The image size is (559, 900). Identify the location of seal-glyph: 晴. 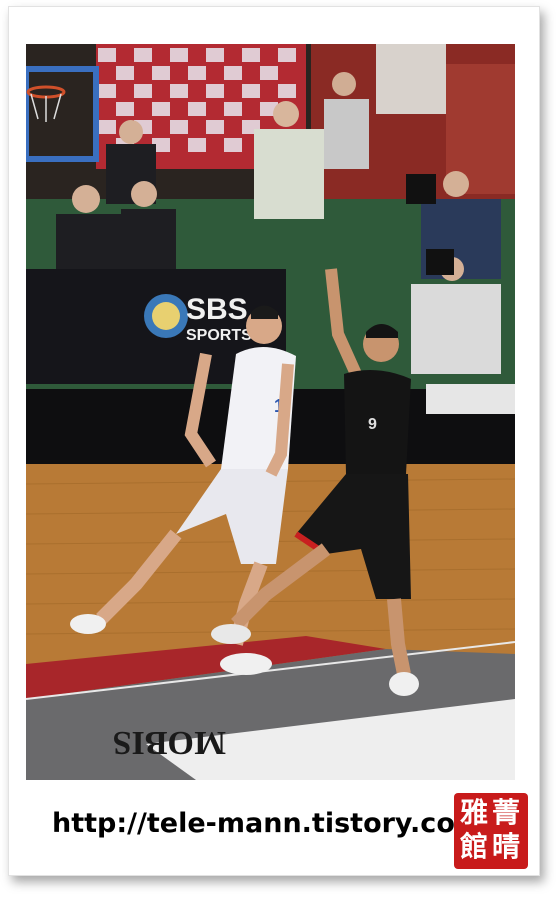
(506, 846).